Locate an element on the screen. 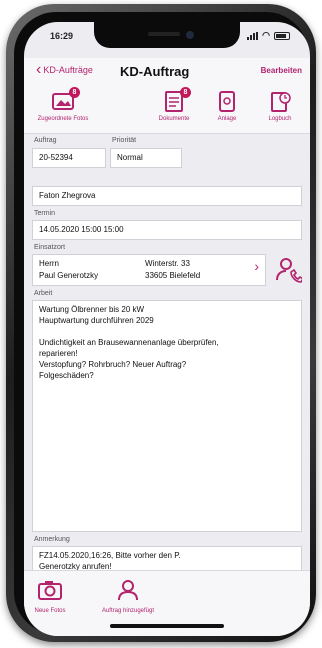 This screenshot has width=322, height=648. wifi-icon: ◠ is located at coordinates (266, 35).